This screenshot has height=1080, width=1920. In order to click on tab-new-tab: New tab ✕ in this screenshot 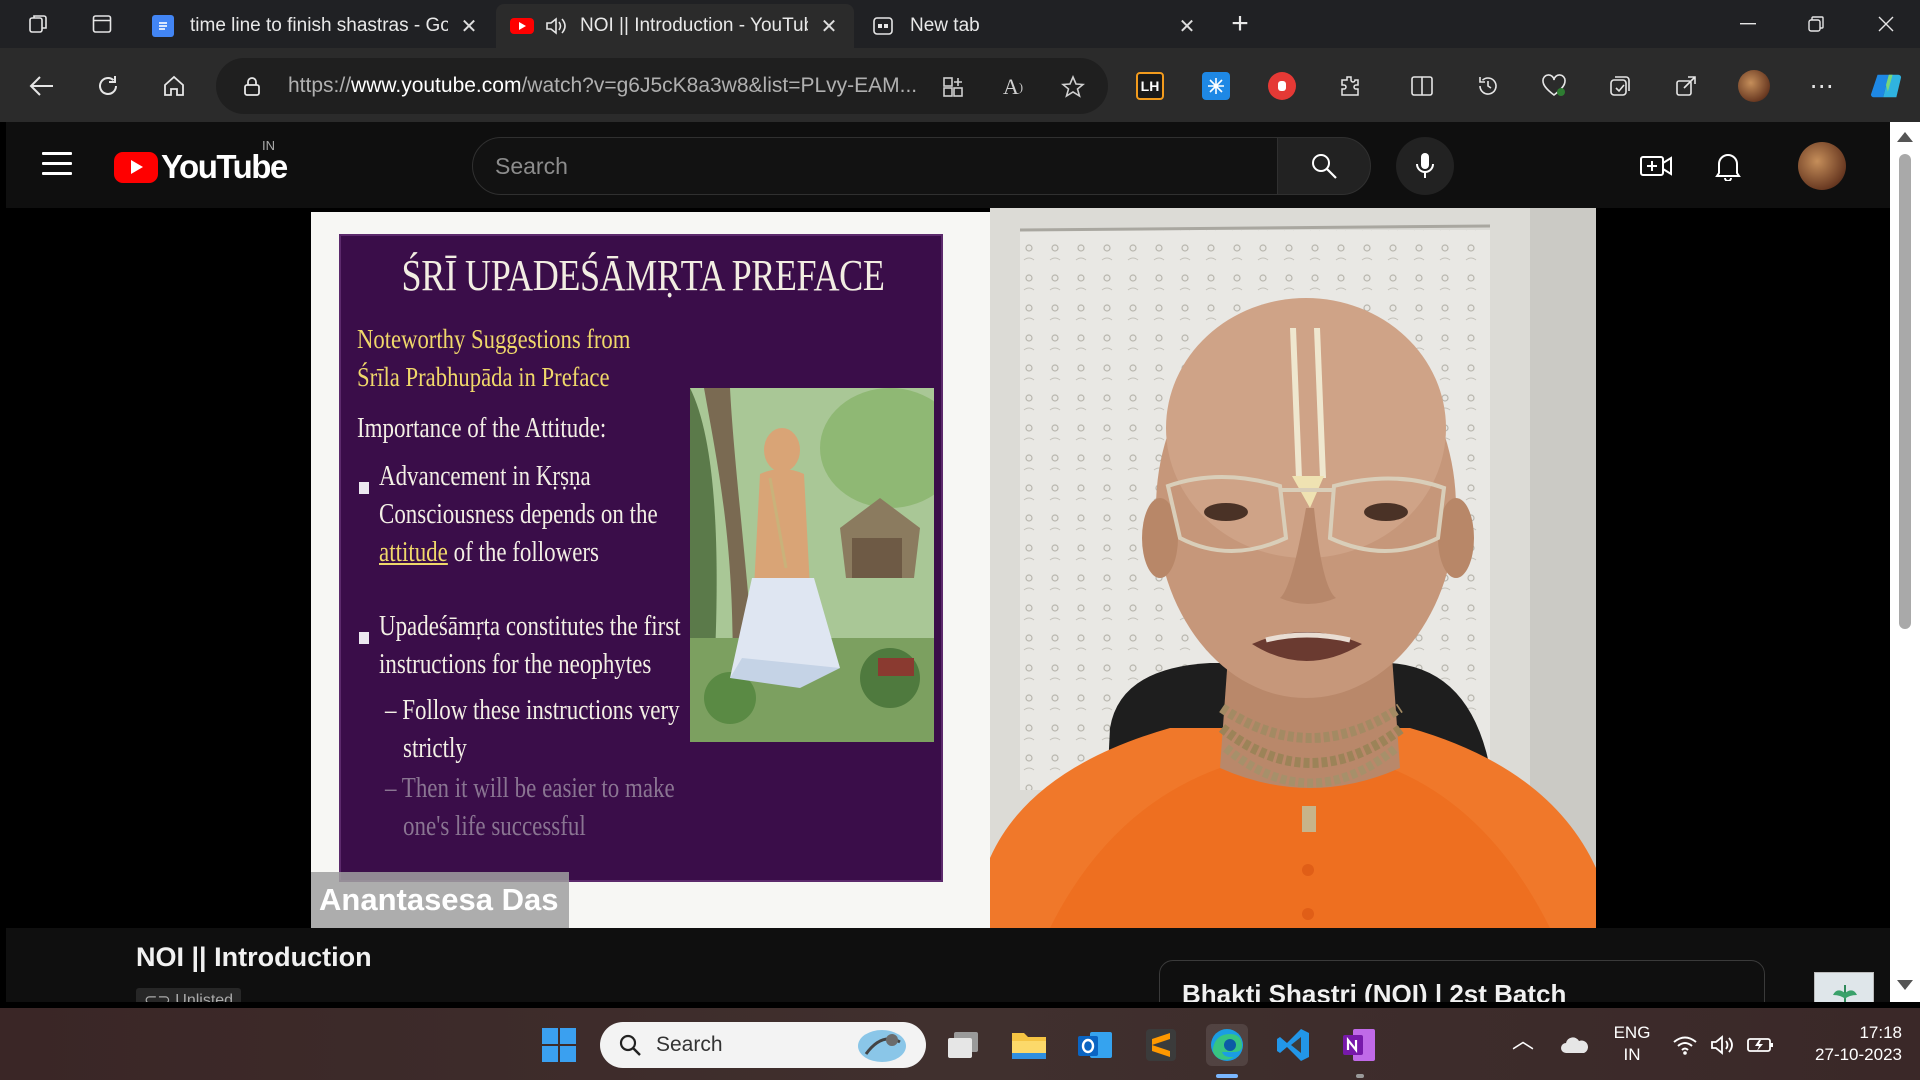, I will do `click(1035, 26)`.